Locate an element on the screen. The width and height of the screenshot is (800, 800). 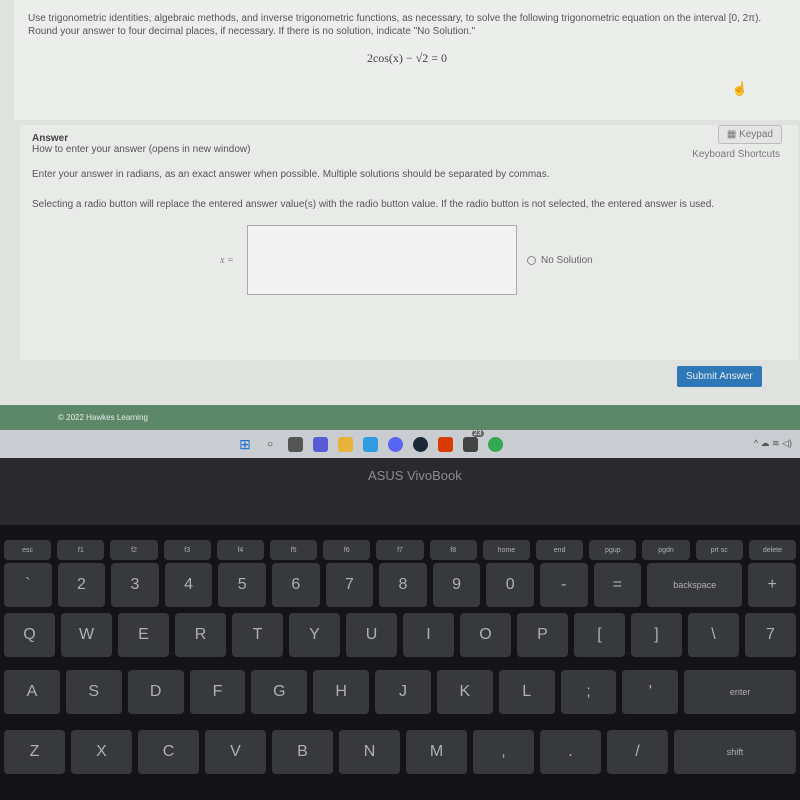
key: A is located at coordinates (32, 692).